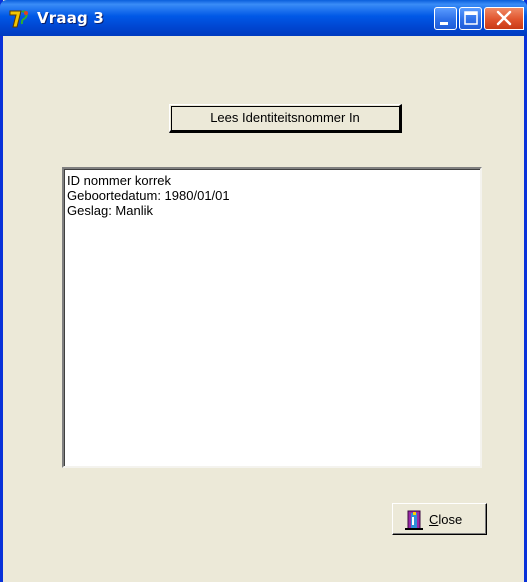 The height and width of the screenshot is (582, 527). I want to click on close-button-label: Close, so click(445, 519).